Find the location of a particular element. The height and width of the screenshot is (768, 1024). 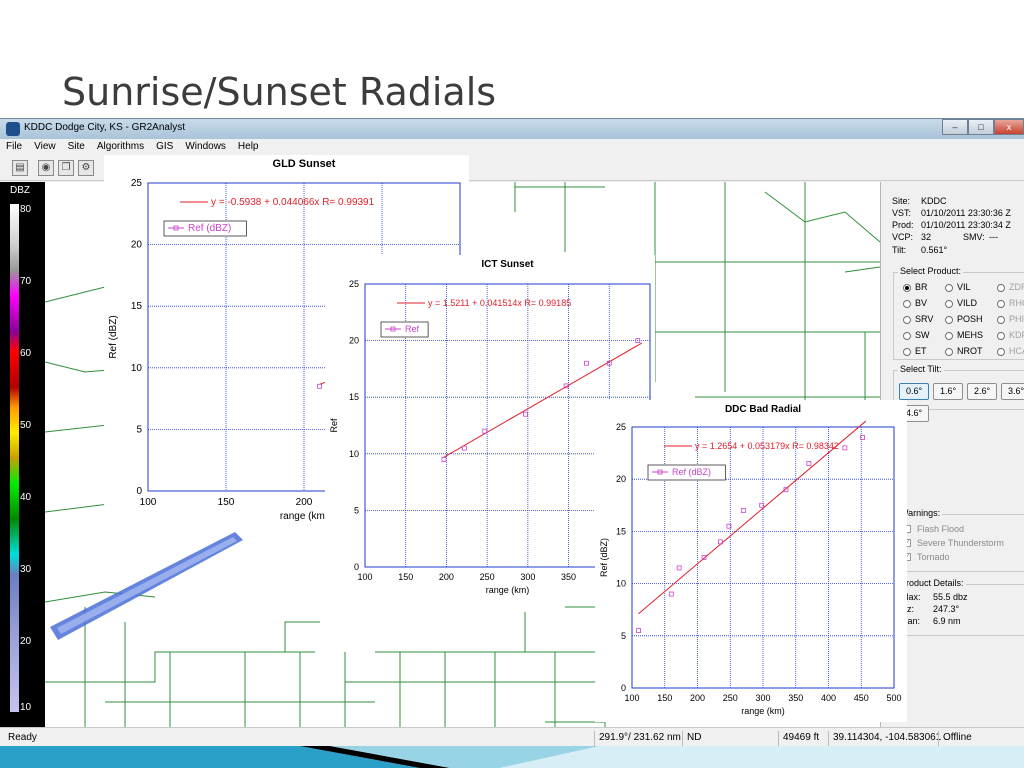

tilt-button-2-6: 2.6° is located at coordinates (982, 391).